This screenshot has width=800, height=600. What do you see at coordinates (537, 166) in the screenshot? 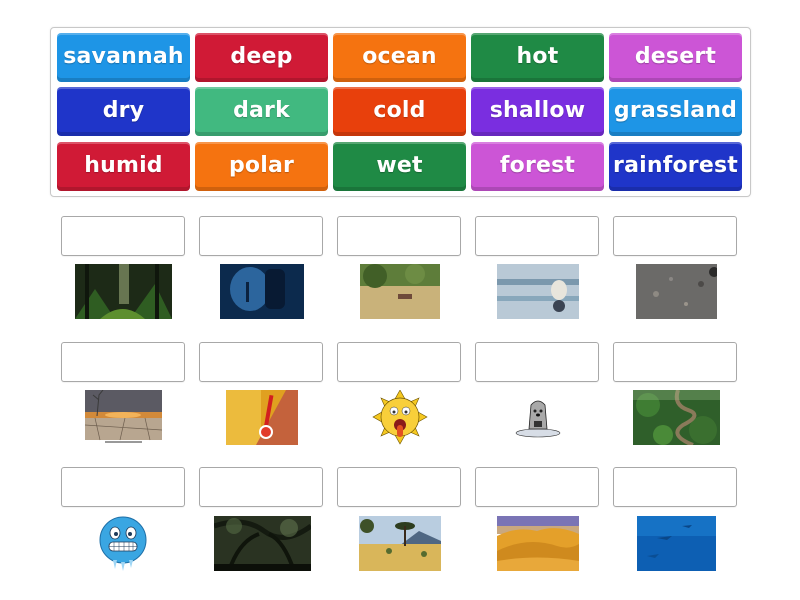
I see `word-tile-forest: forest` at bounding box center [537, 166].